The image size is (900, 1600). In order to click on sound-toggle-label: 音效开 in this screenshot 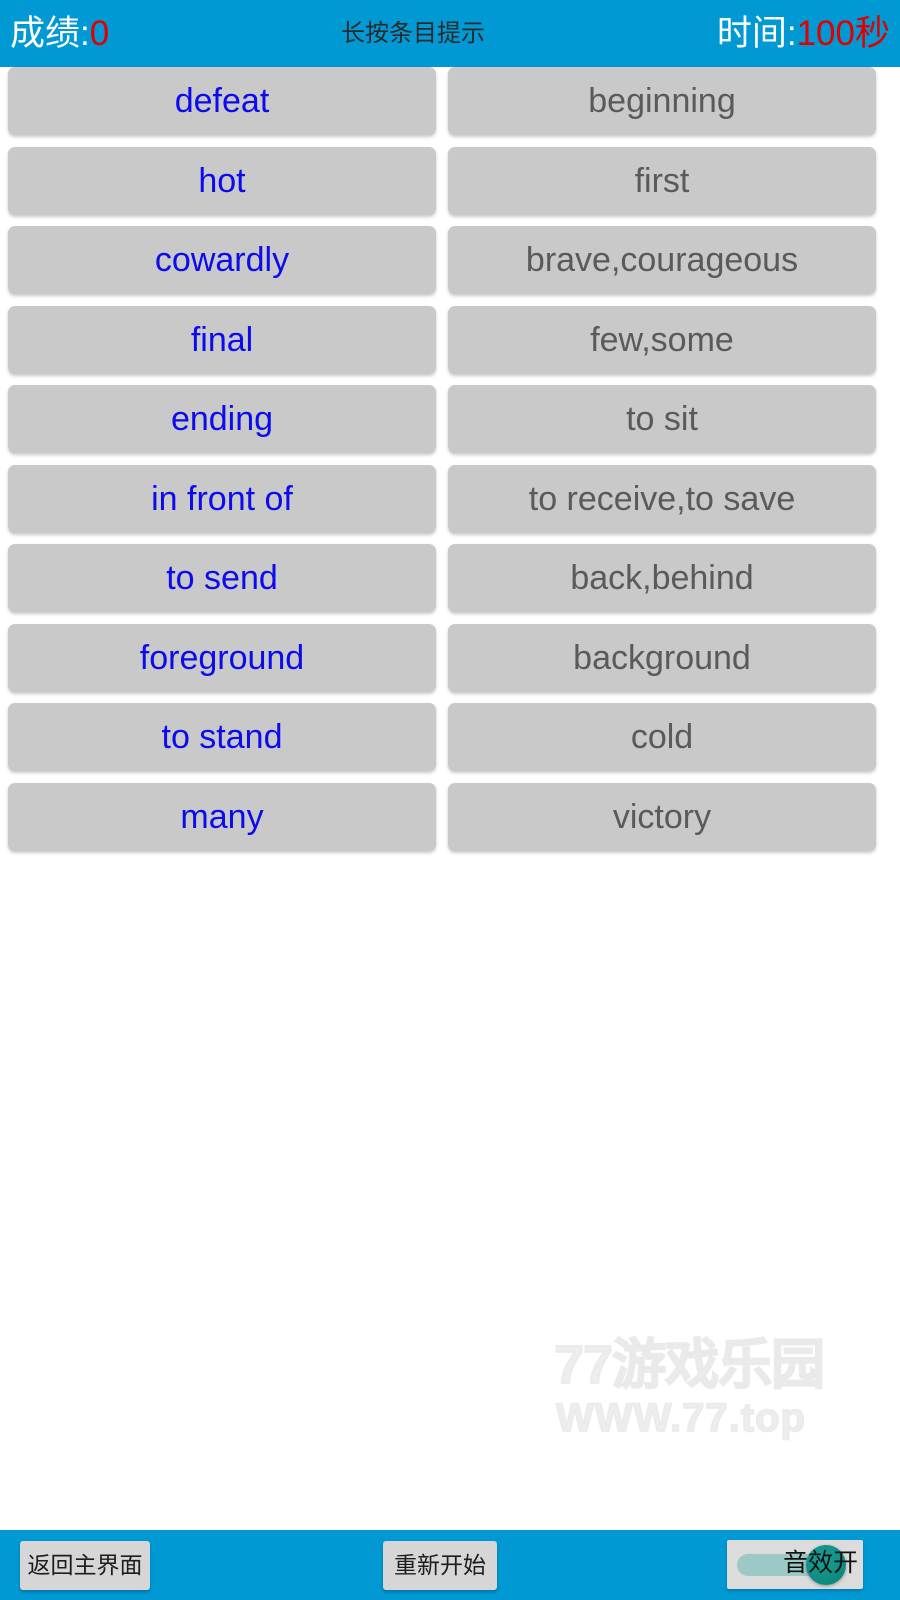, I will do `click(820, 1563)`.